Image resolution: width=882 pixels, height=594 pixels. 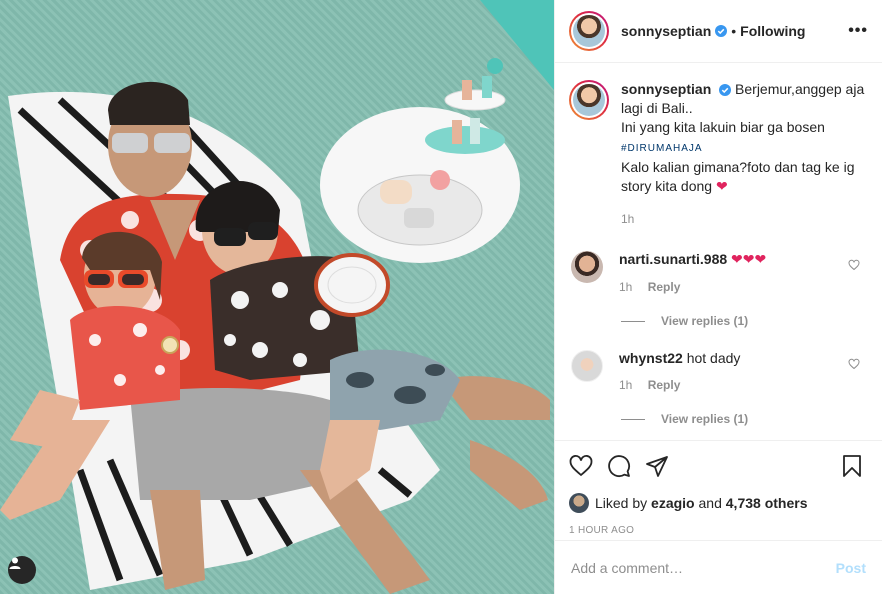 I want to click on author-avatar-ring, so click(x=589, y=31).